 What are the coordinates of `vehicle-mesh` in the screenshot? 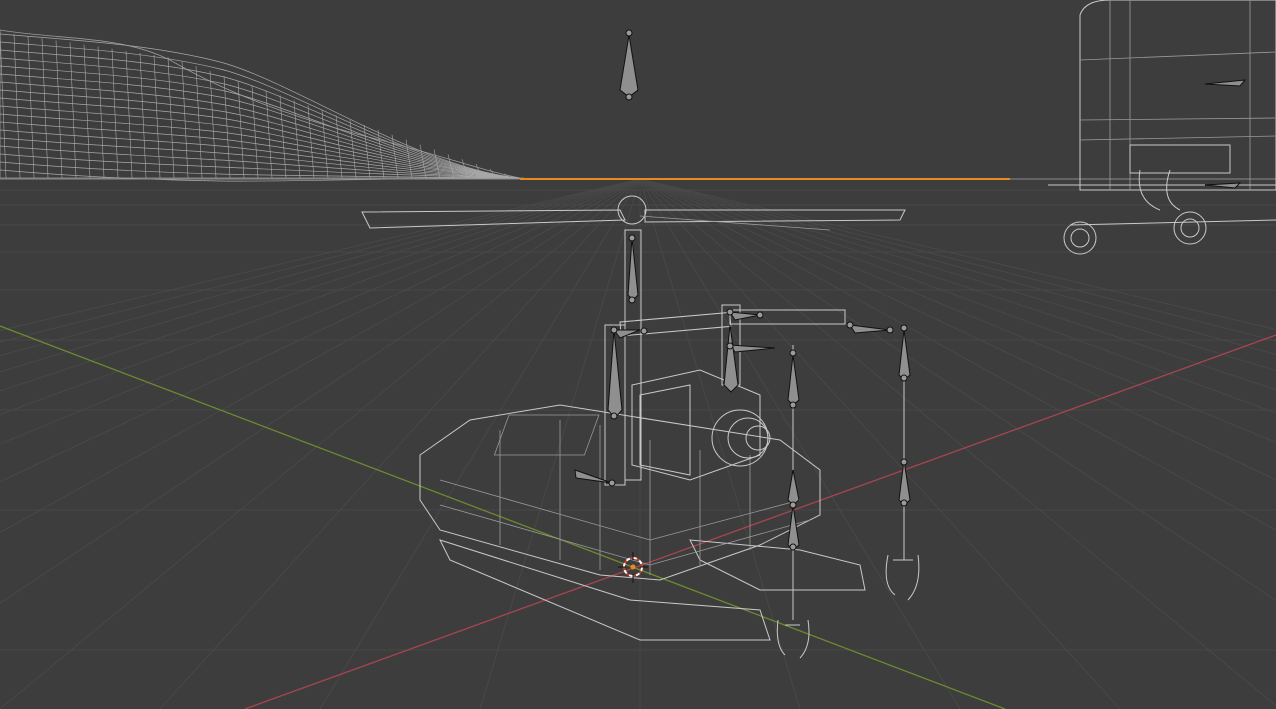 It's located at (1162, 127).